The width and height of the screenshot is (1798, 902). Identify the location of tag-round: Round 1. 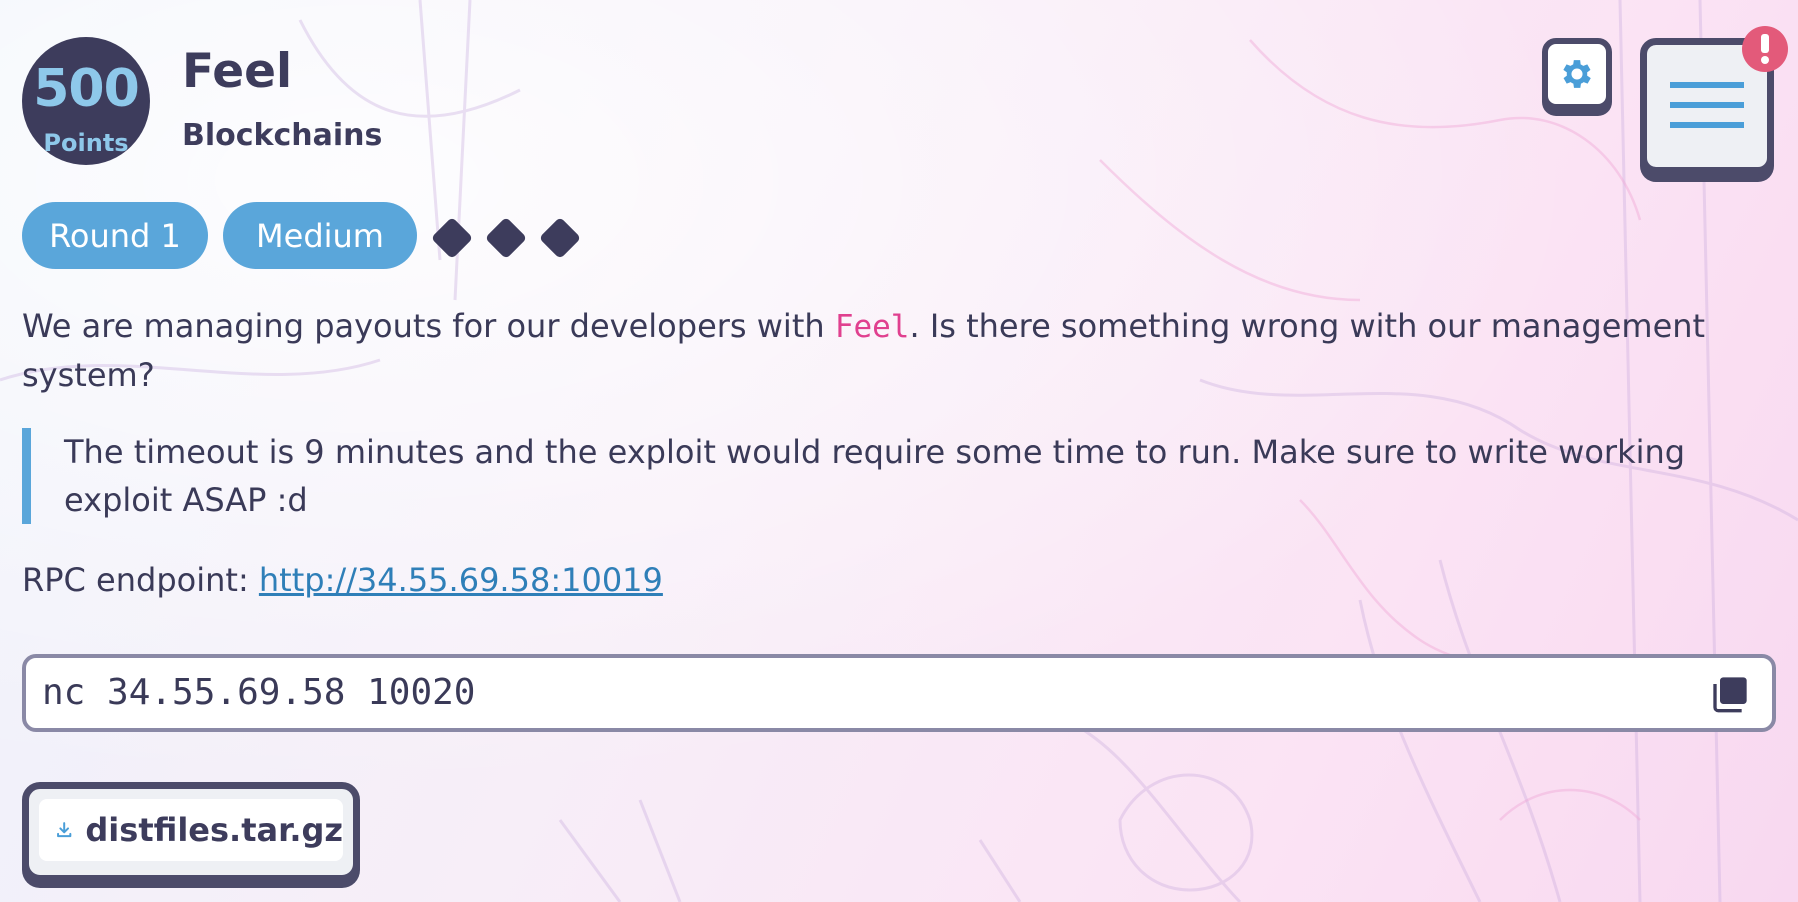
(115, 235).